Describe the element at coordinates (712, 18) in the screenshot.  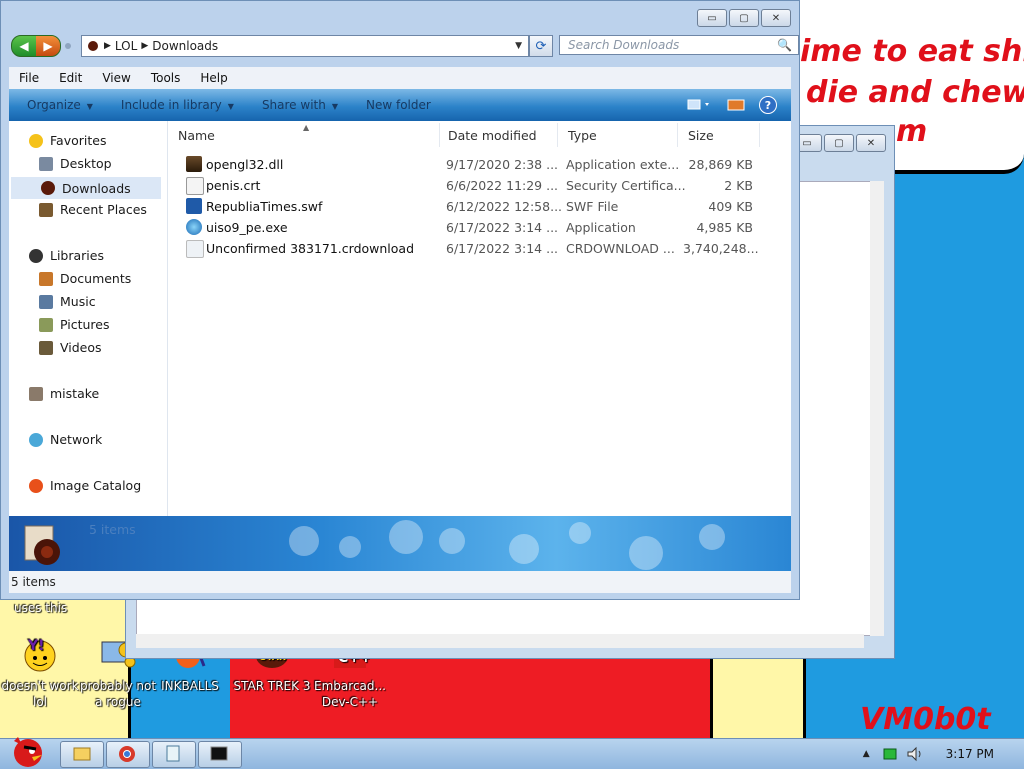
I see `minimize-button: ▭` at that location.